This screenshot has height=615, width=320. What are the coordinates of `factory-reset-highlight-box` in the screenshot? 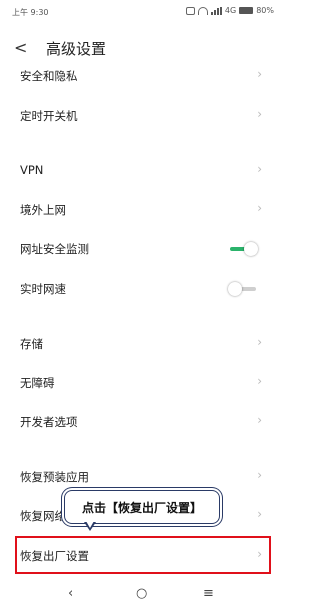 It's located at (143, 555).